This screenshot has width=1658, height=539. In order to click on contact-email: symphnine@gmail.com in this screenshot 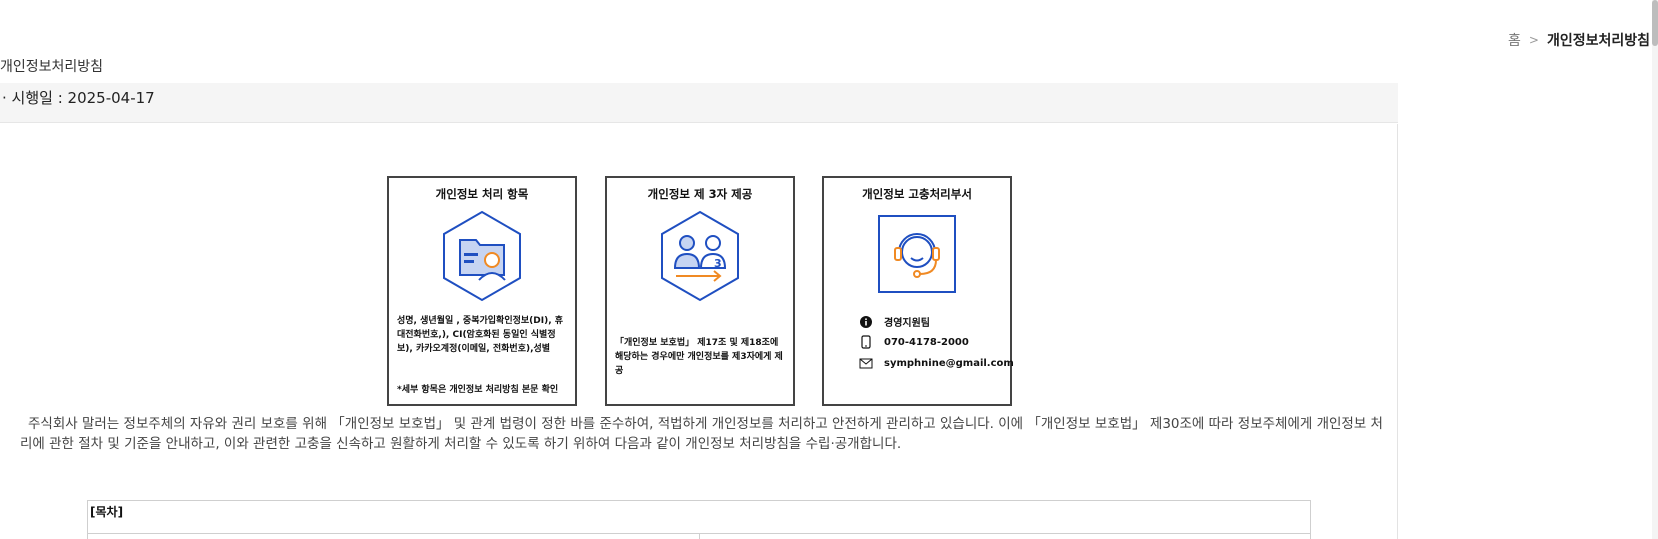, I will do `click(936, 363)`.